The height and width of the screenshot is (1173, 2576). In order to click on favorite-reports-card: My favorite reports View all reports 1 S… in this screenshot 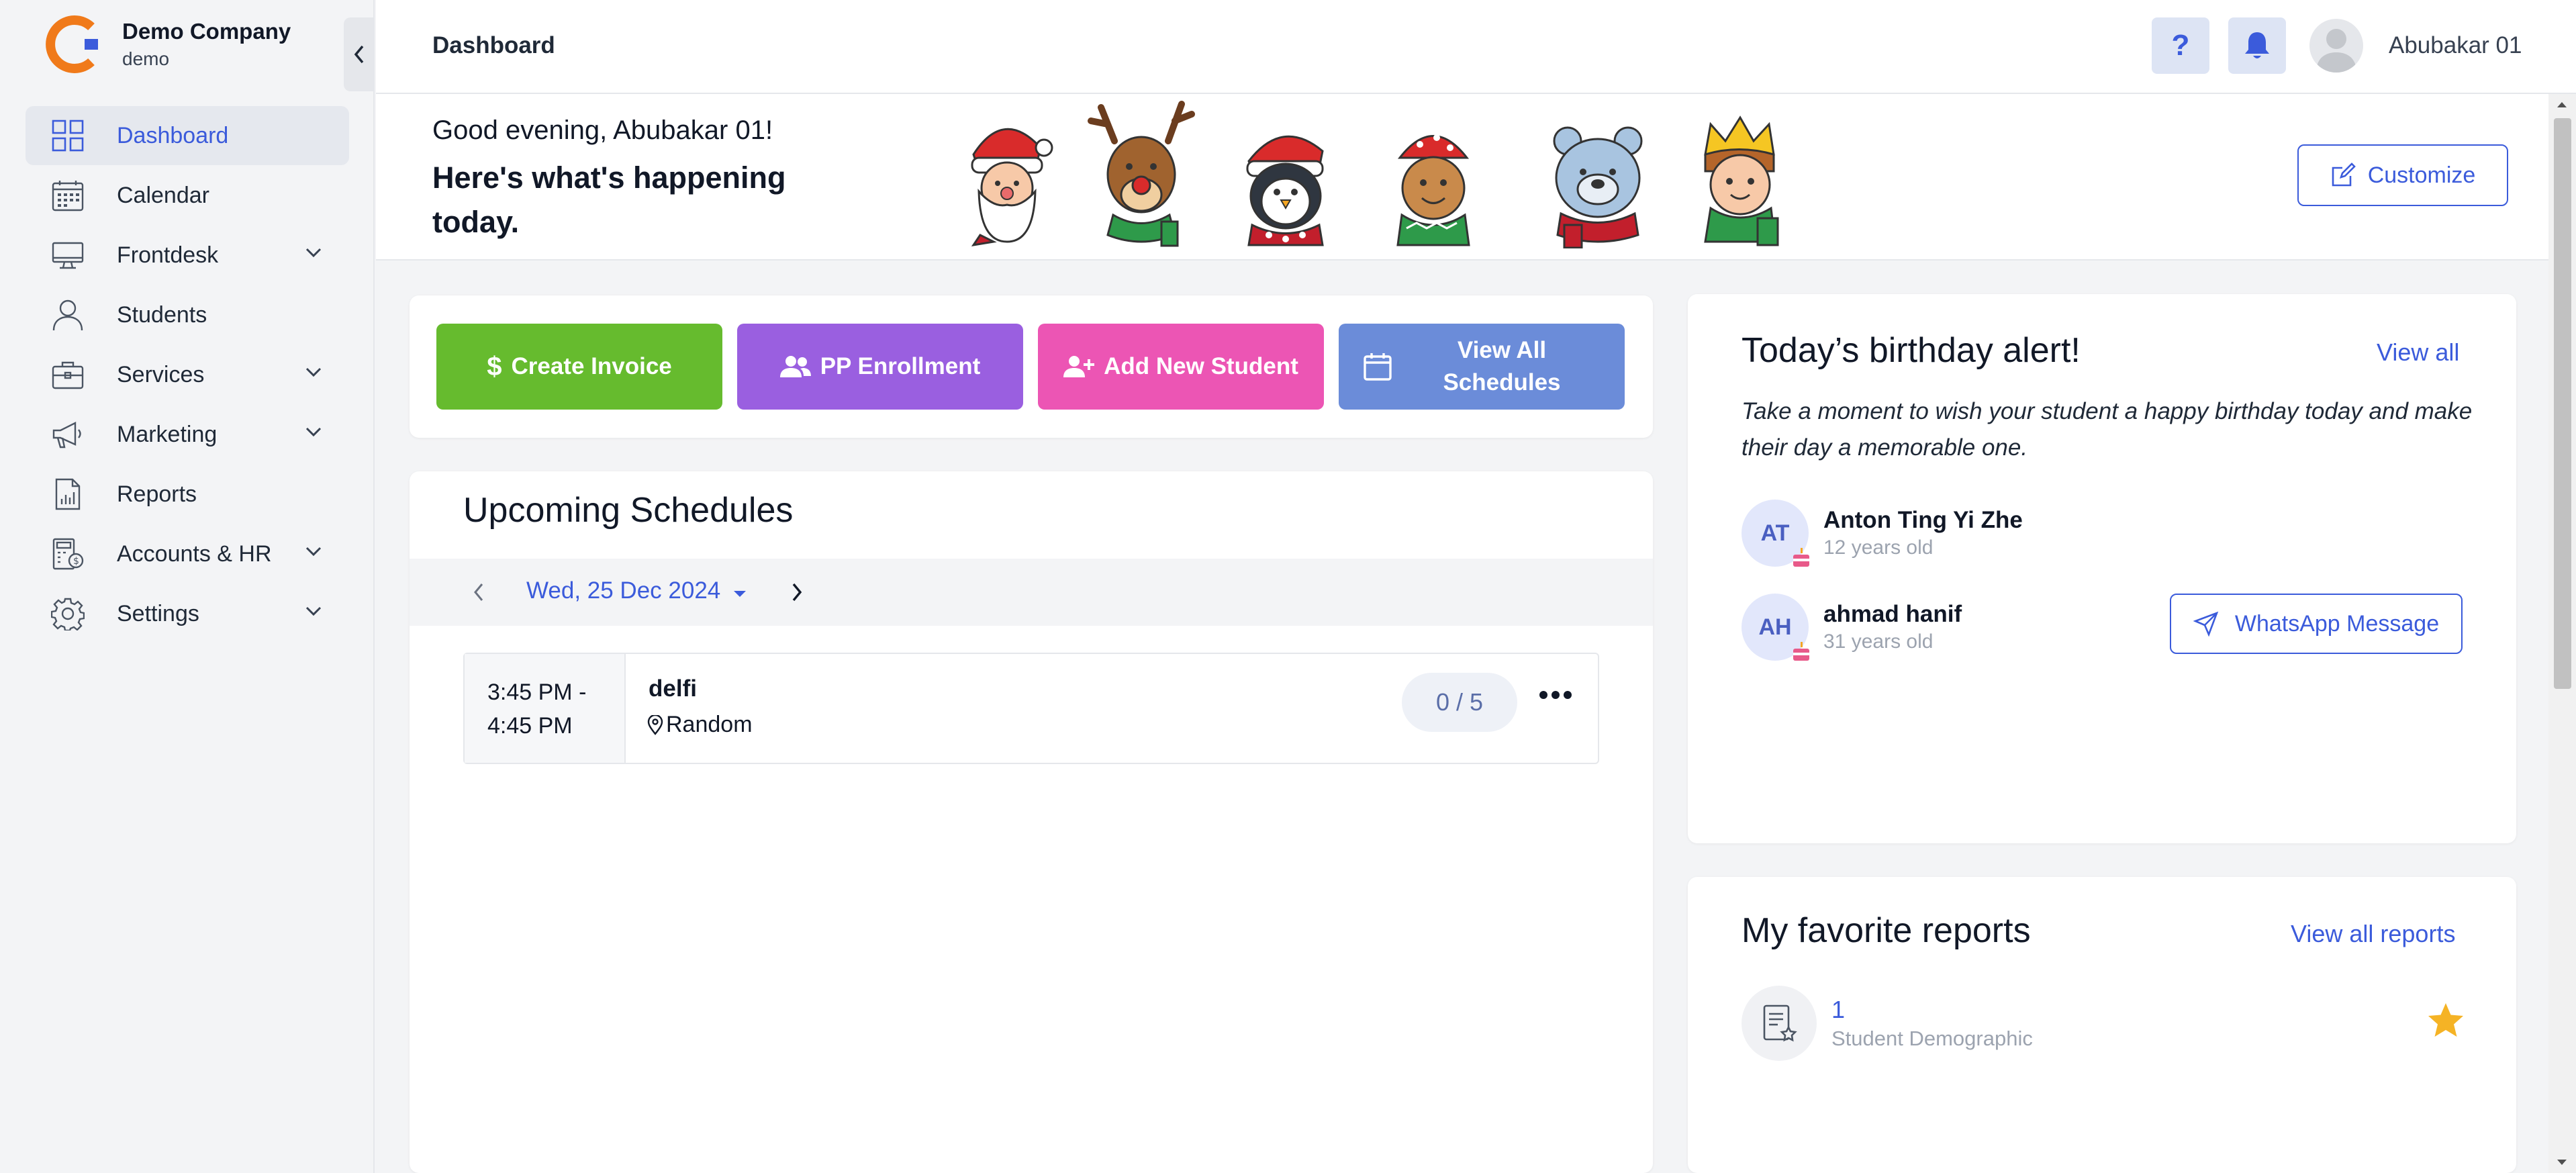, I will do `click(2102, 1025)`.